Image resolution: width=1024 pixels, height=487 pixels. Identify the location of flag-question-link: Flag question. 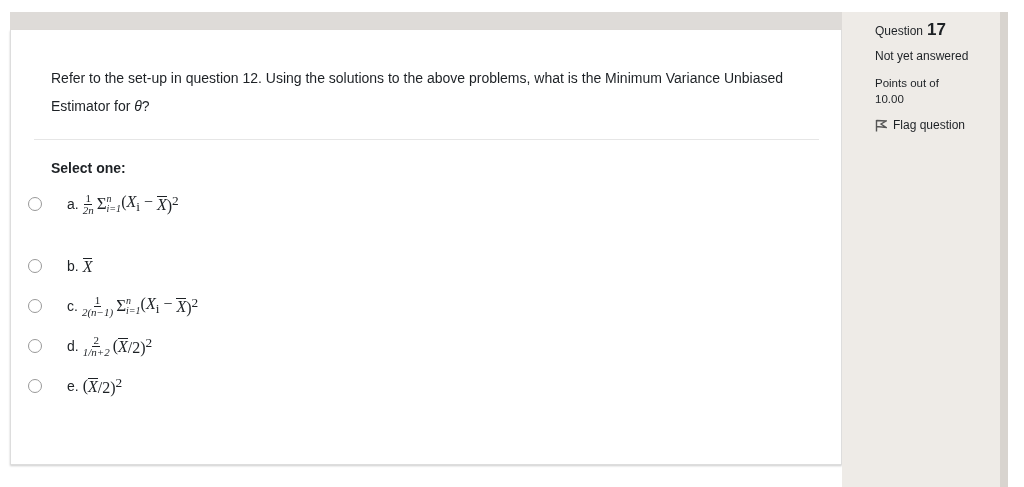
(920, 125).